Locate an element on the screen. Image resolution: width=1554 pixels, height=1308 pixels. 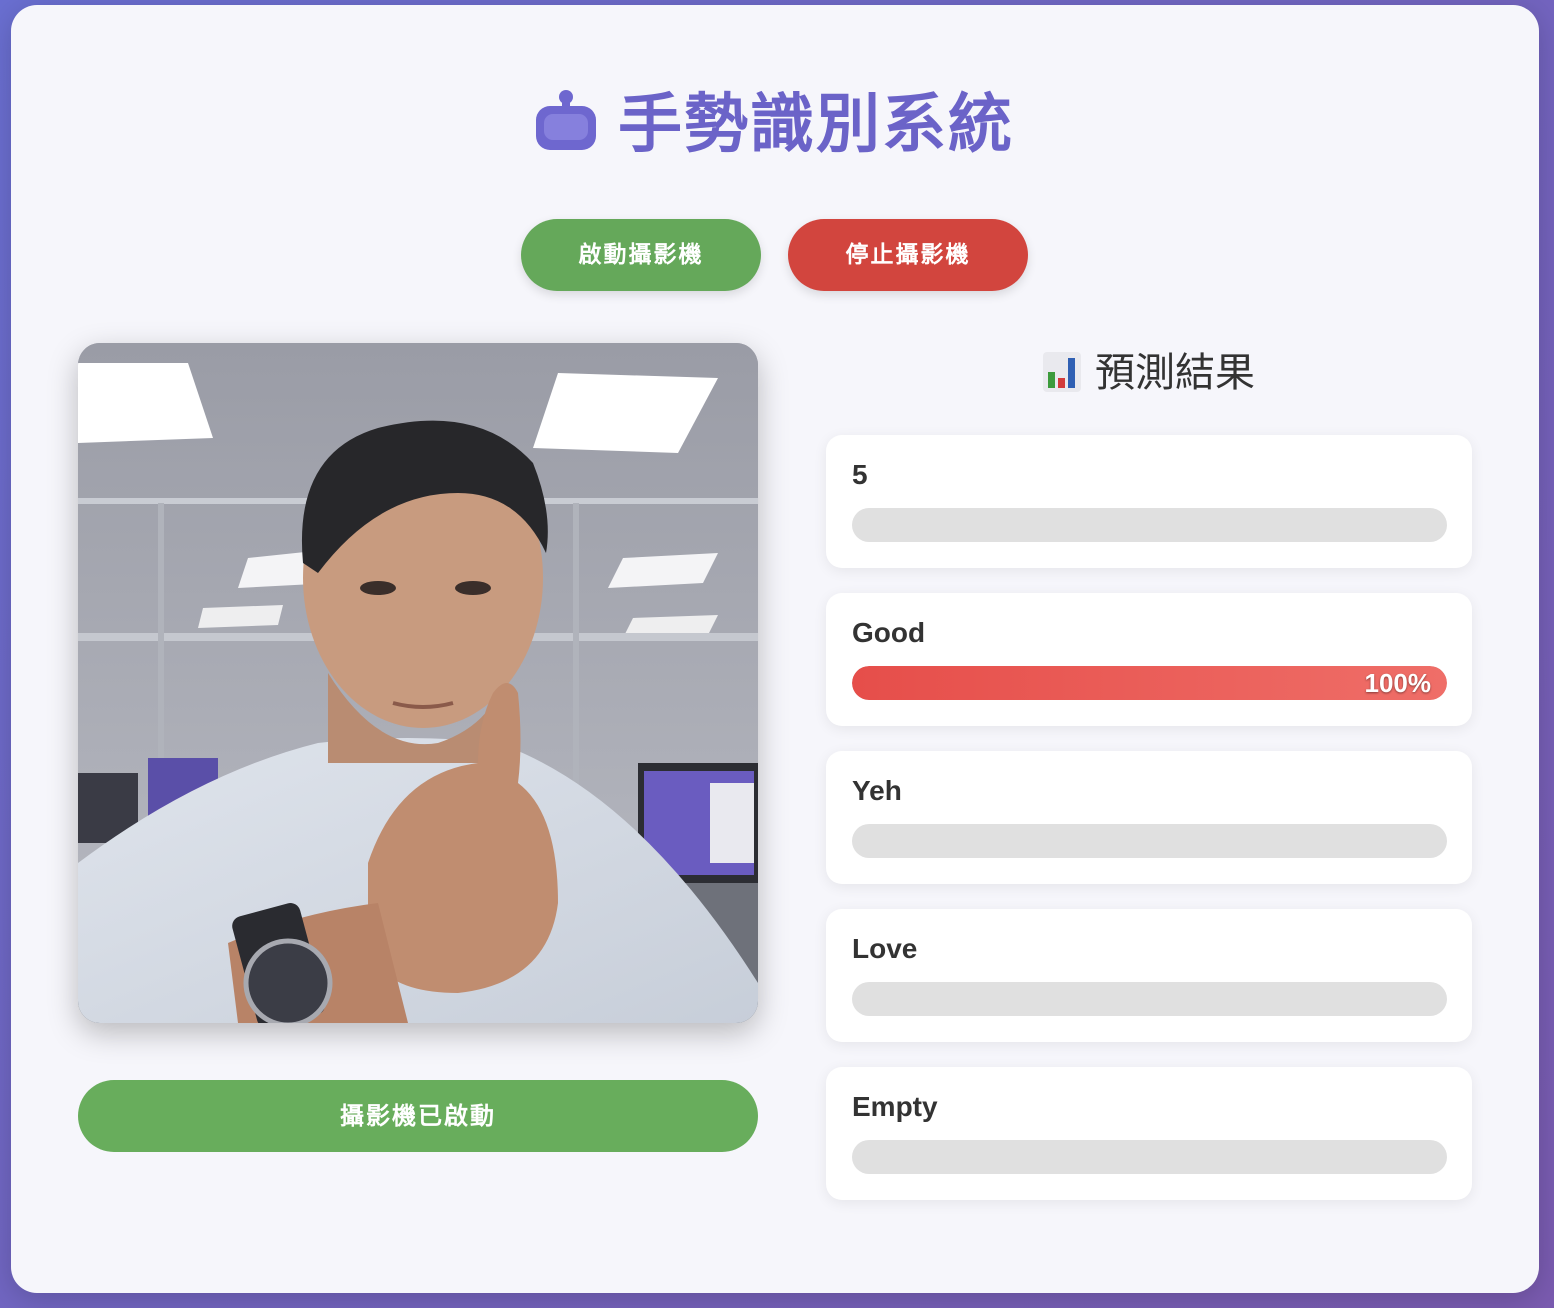
start-camera-button: 啟動攝影機 is located at coordinates (641, 255).